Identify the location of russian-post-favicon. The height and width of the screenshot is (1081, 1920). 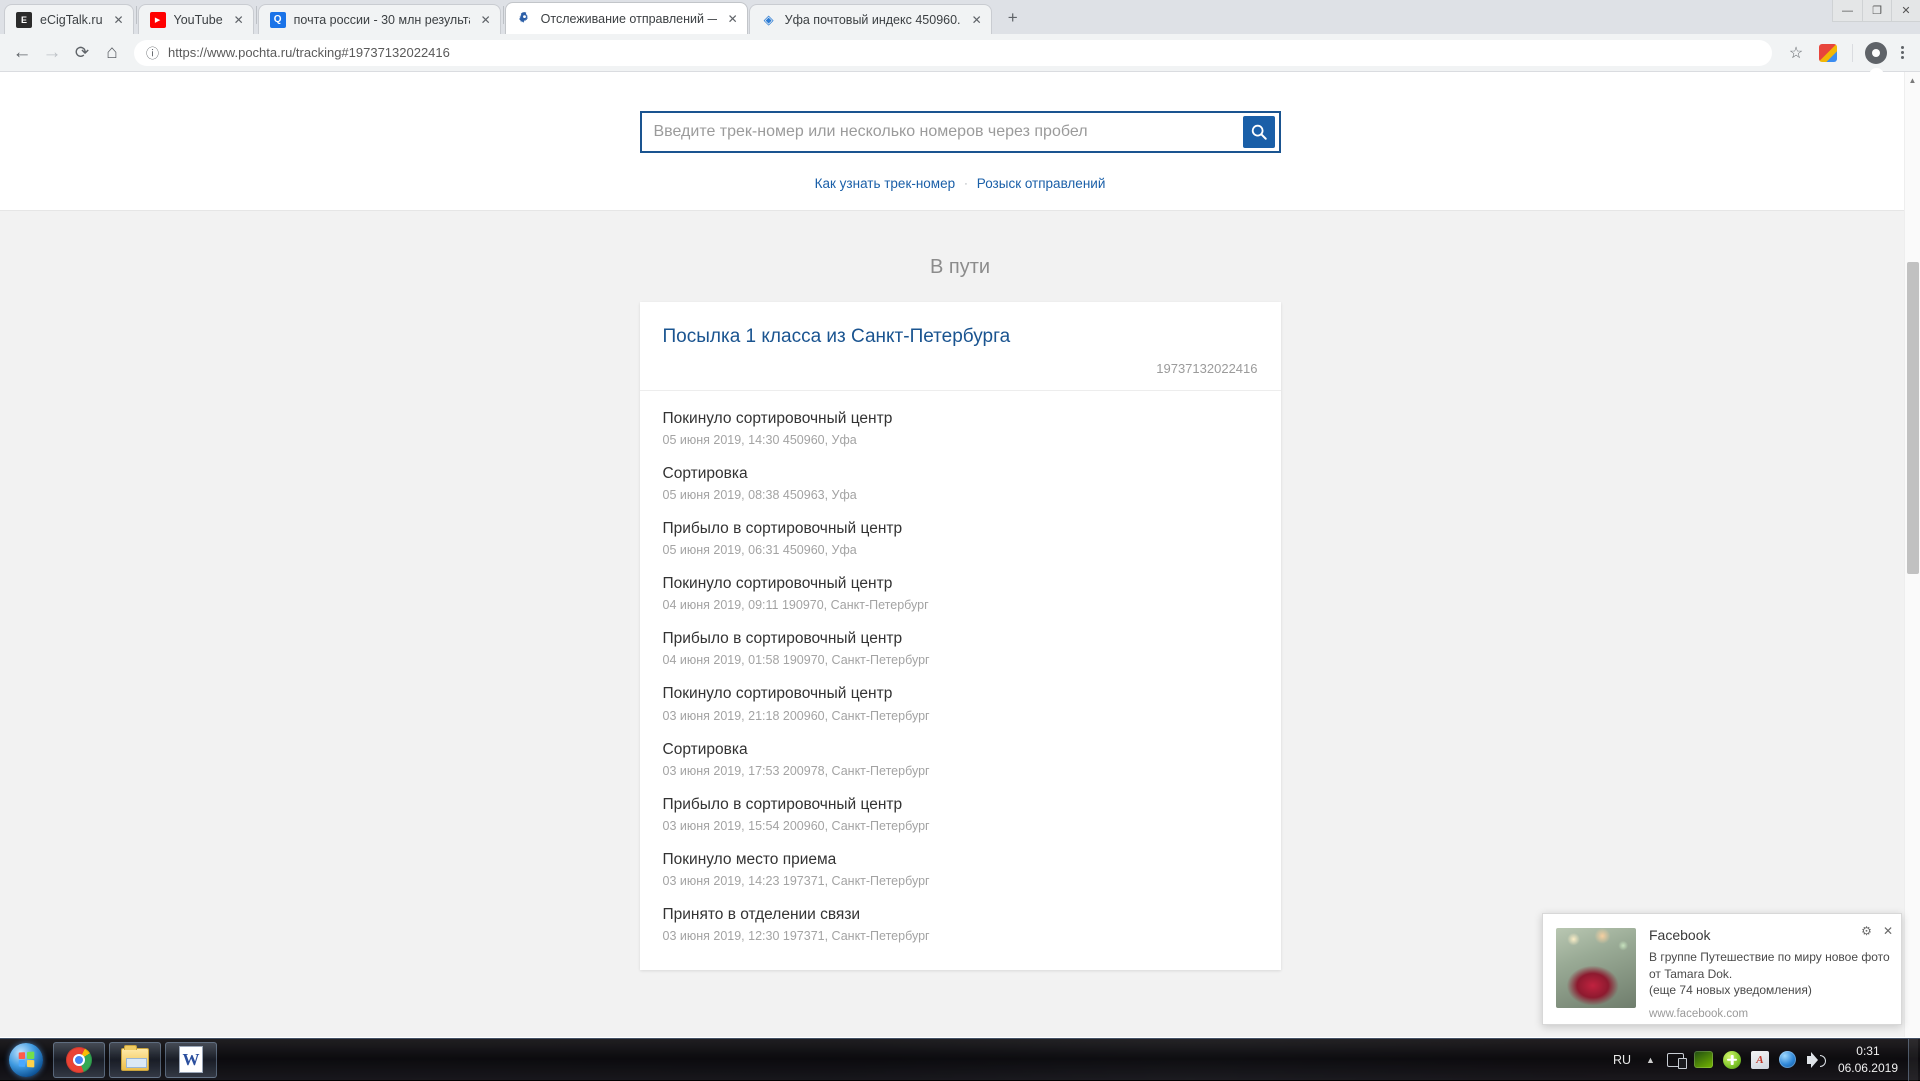
(525, 19).